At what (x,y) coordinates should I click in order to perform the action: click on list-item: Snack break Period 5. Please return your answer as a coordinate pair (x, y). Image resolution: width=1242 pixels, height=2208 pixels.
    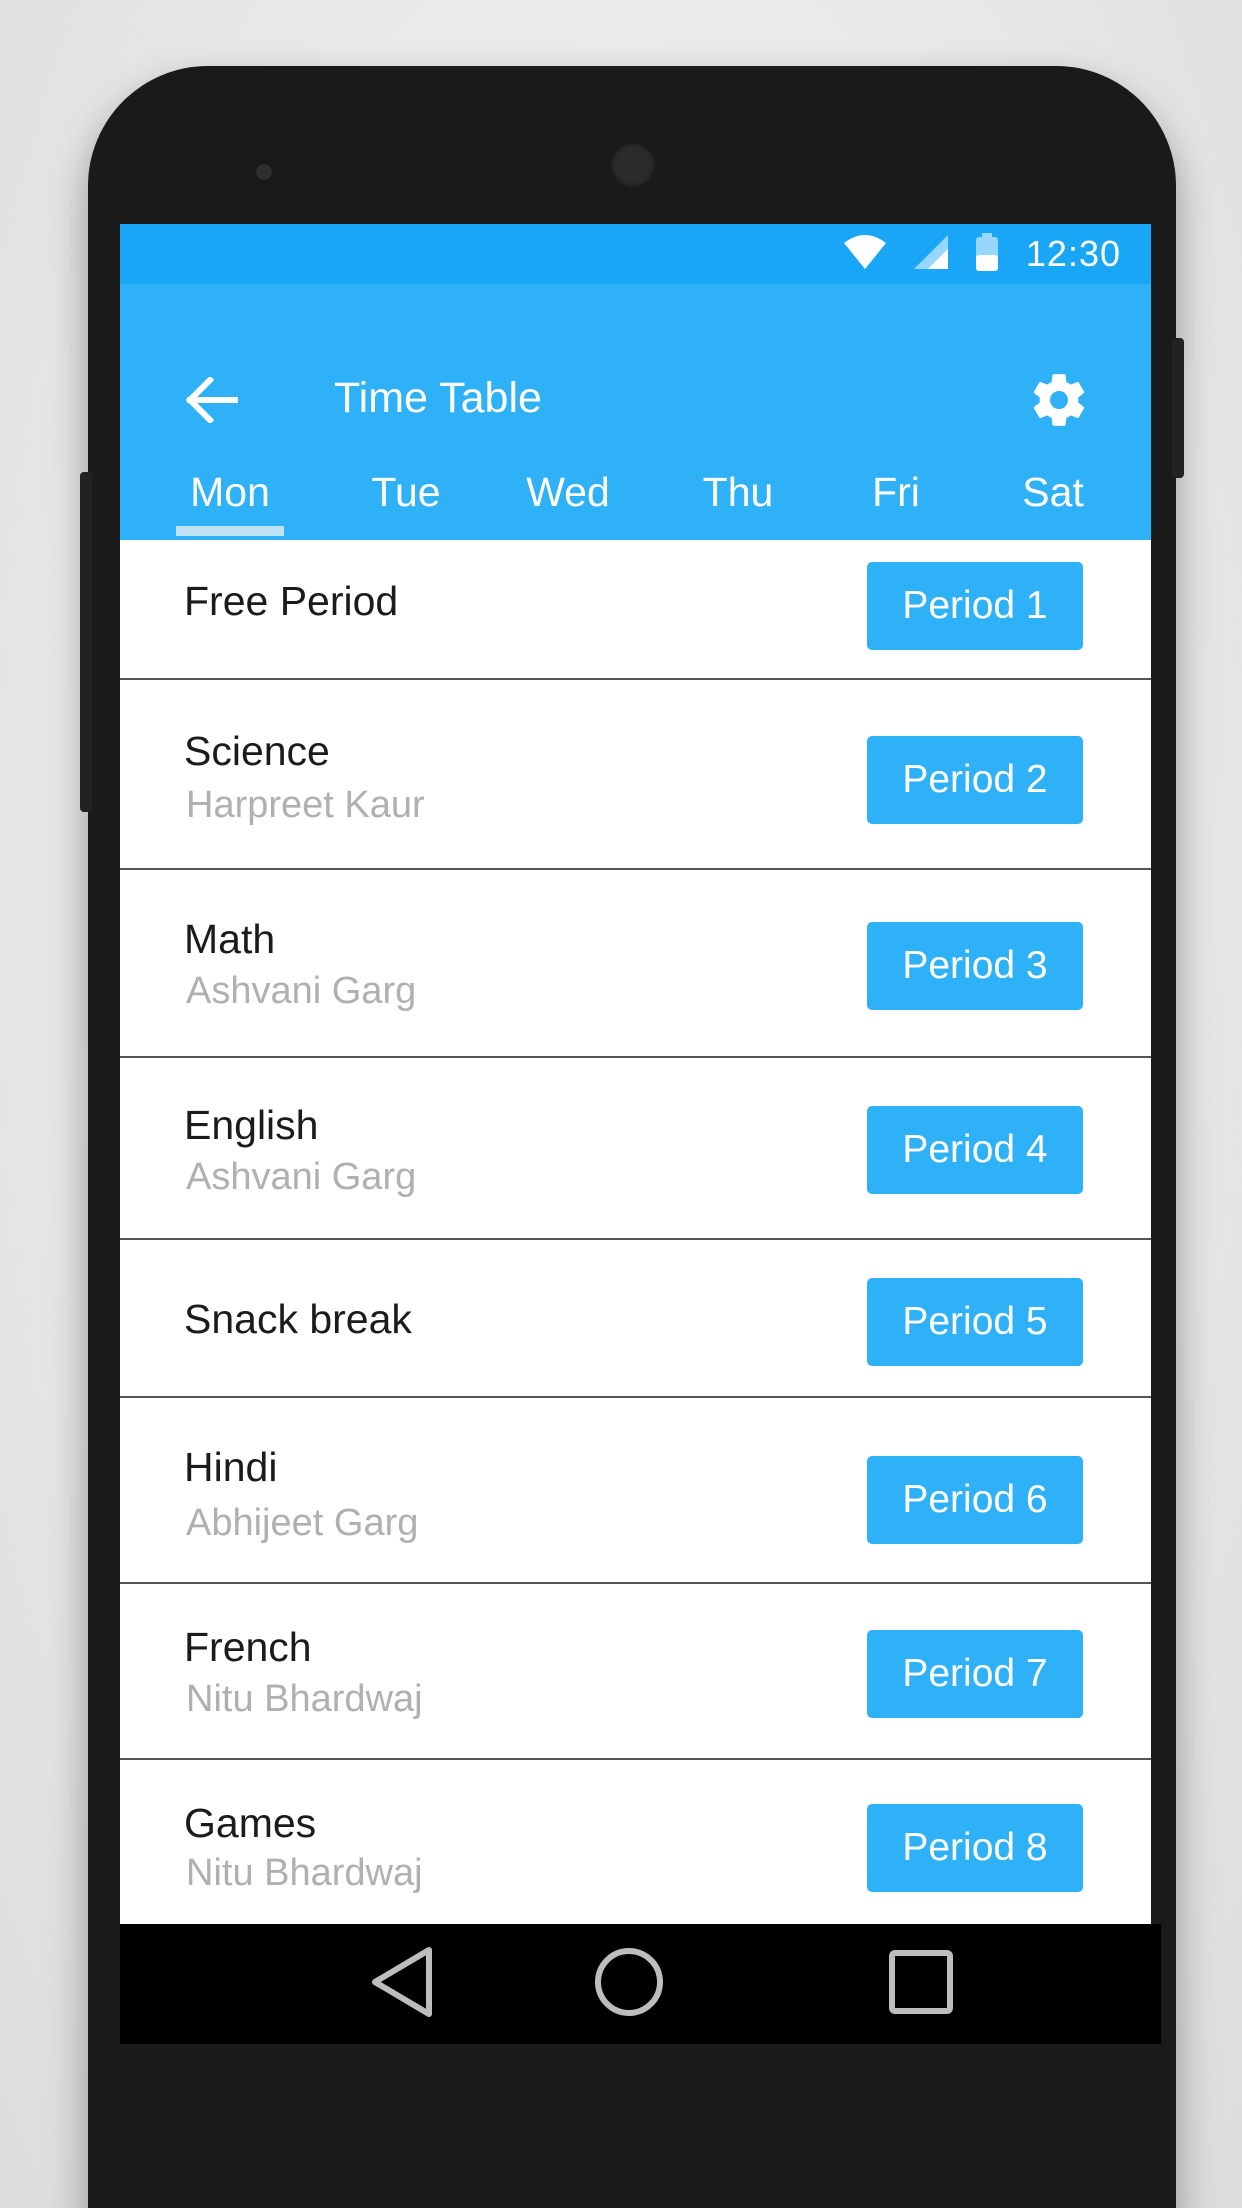
    Looking at the image, I should click on (635, 1319).